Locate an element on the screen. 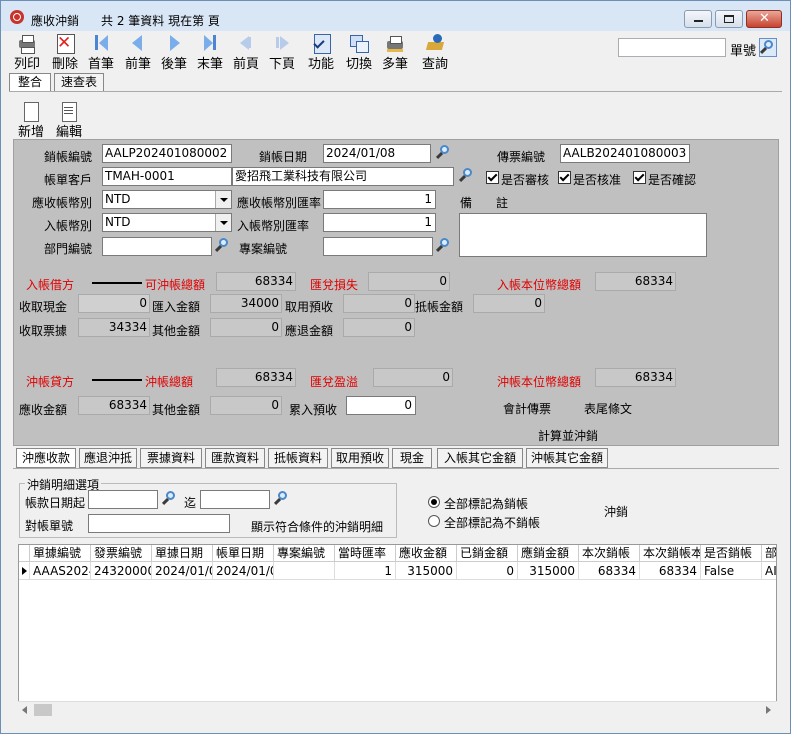  col-header: 已銷金額 is located at coordinates (487, 553).